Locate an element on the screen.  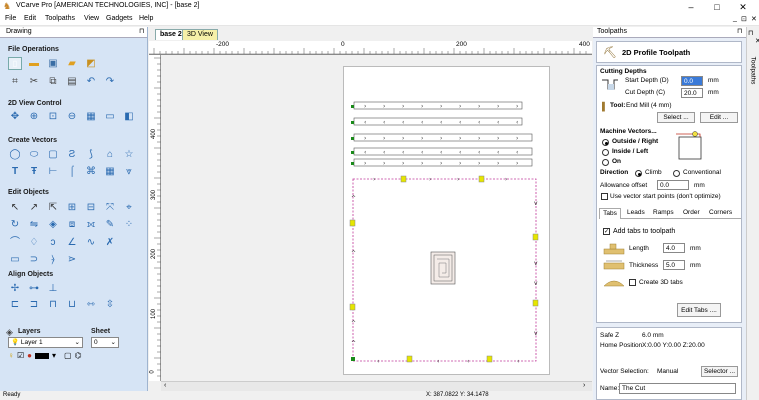
maximize-button: □ is located at coordinates (717, 7).